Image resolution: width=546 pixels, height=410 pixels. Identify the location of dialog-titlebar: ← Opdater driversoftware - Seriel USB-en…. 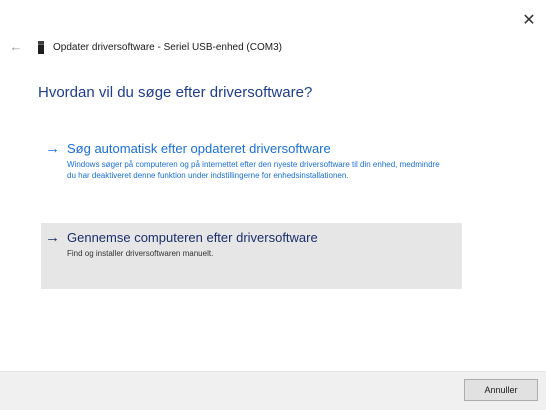
(145, 47).